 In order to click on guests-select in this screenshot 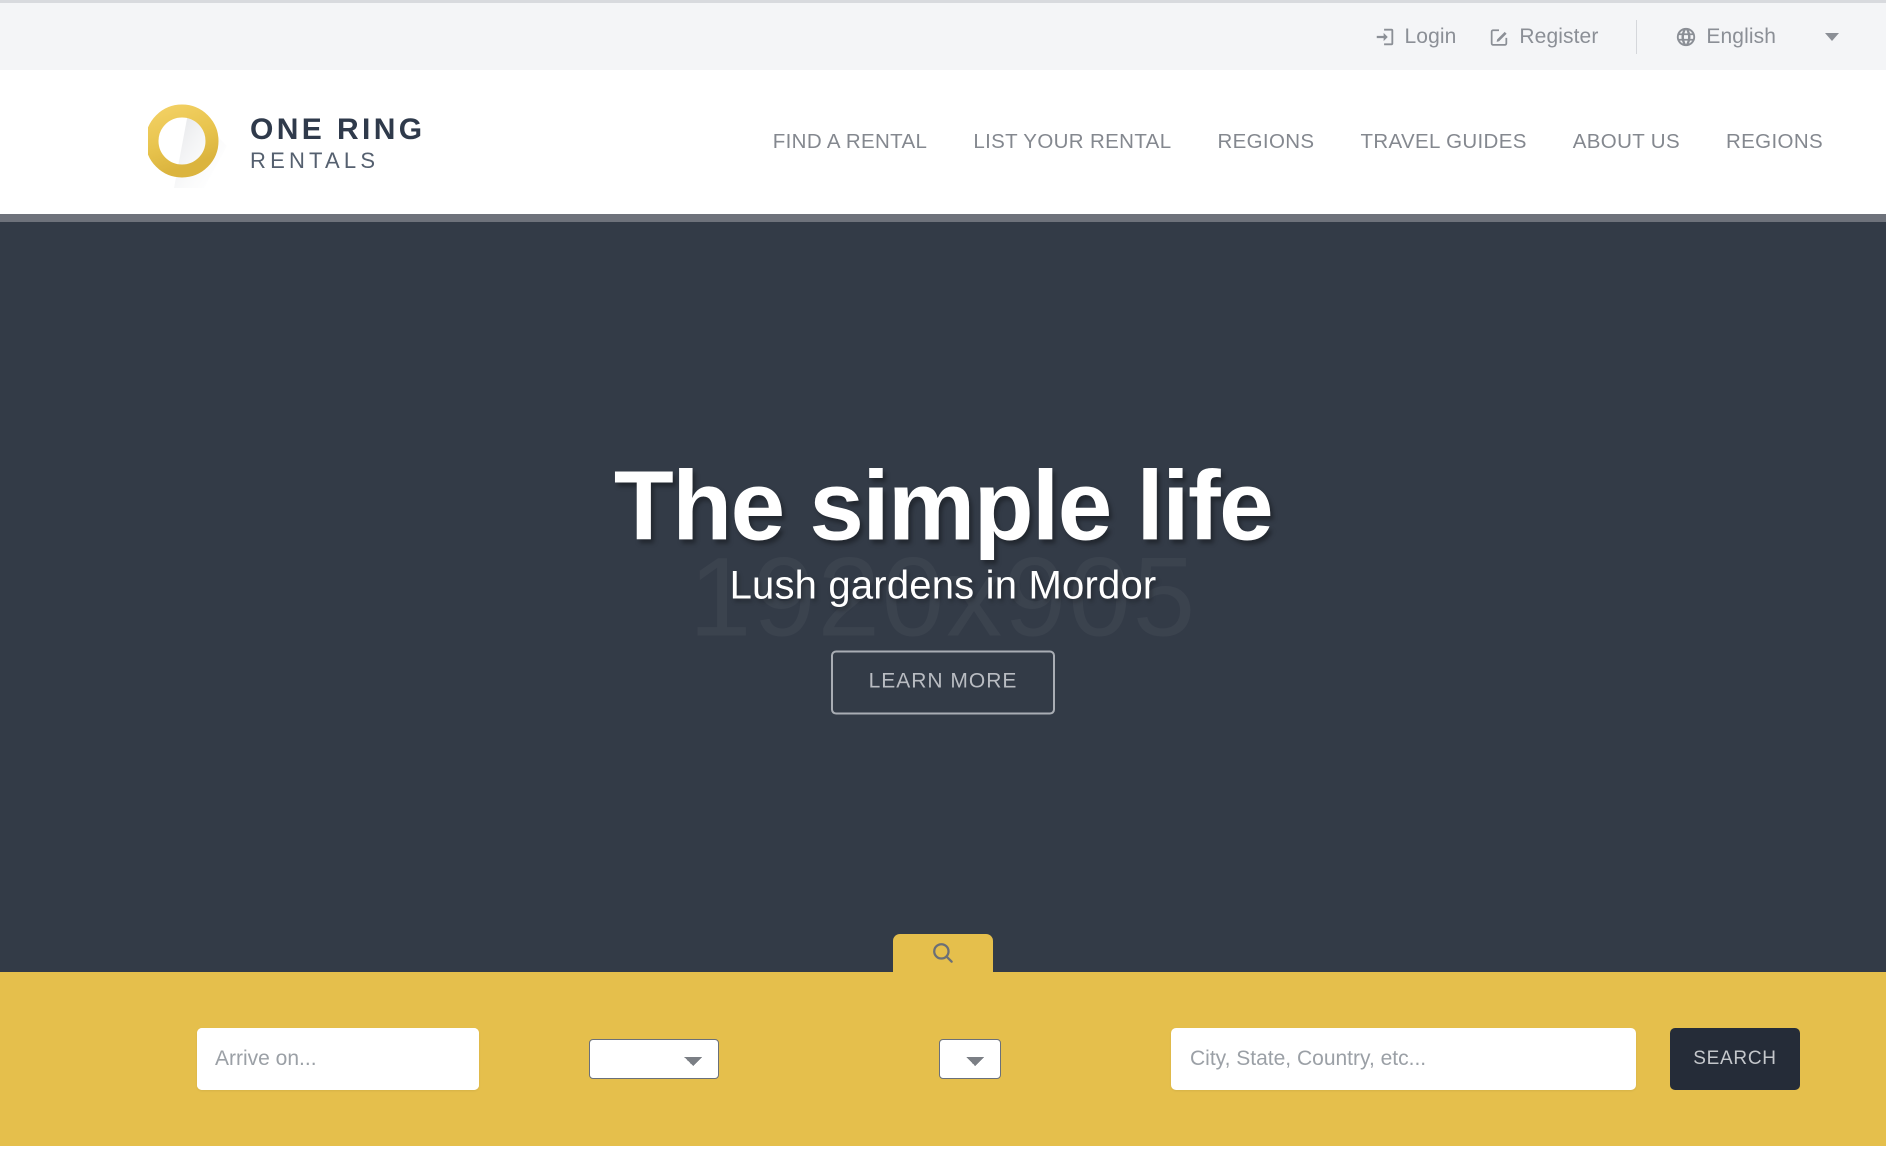, I will do `click(970, 1059)`.